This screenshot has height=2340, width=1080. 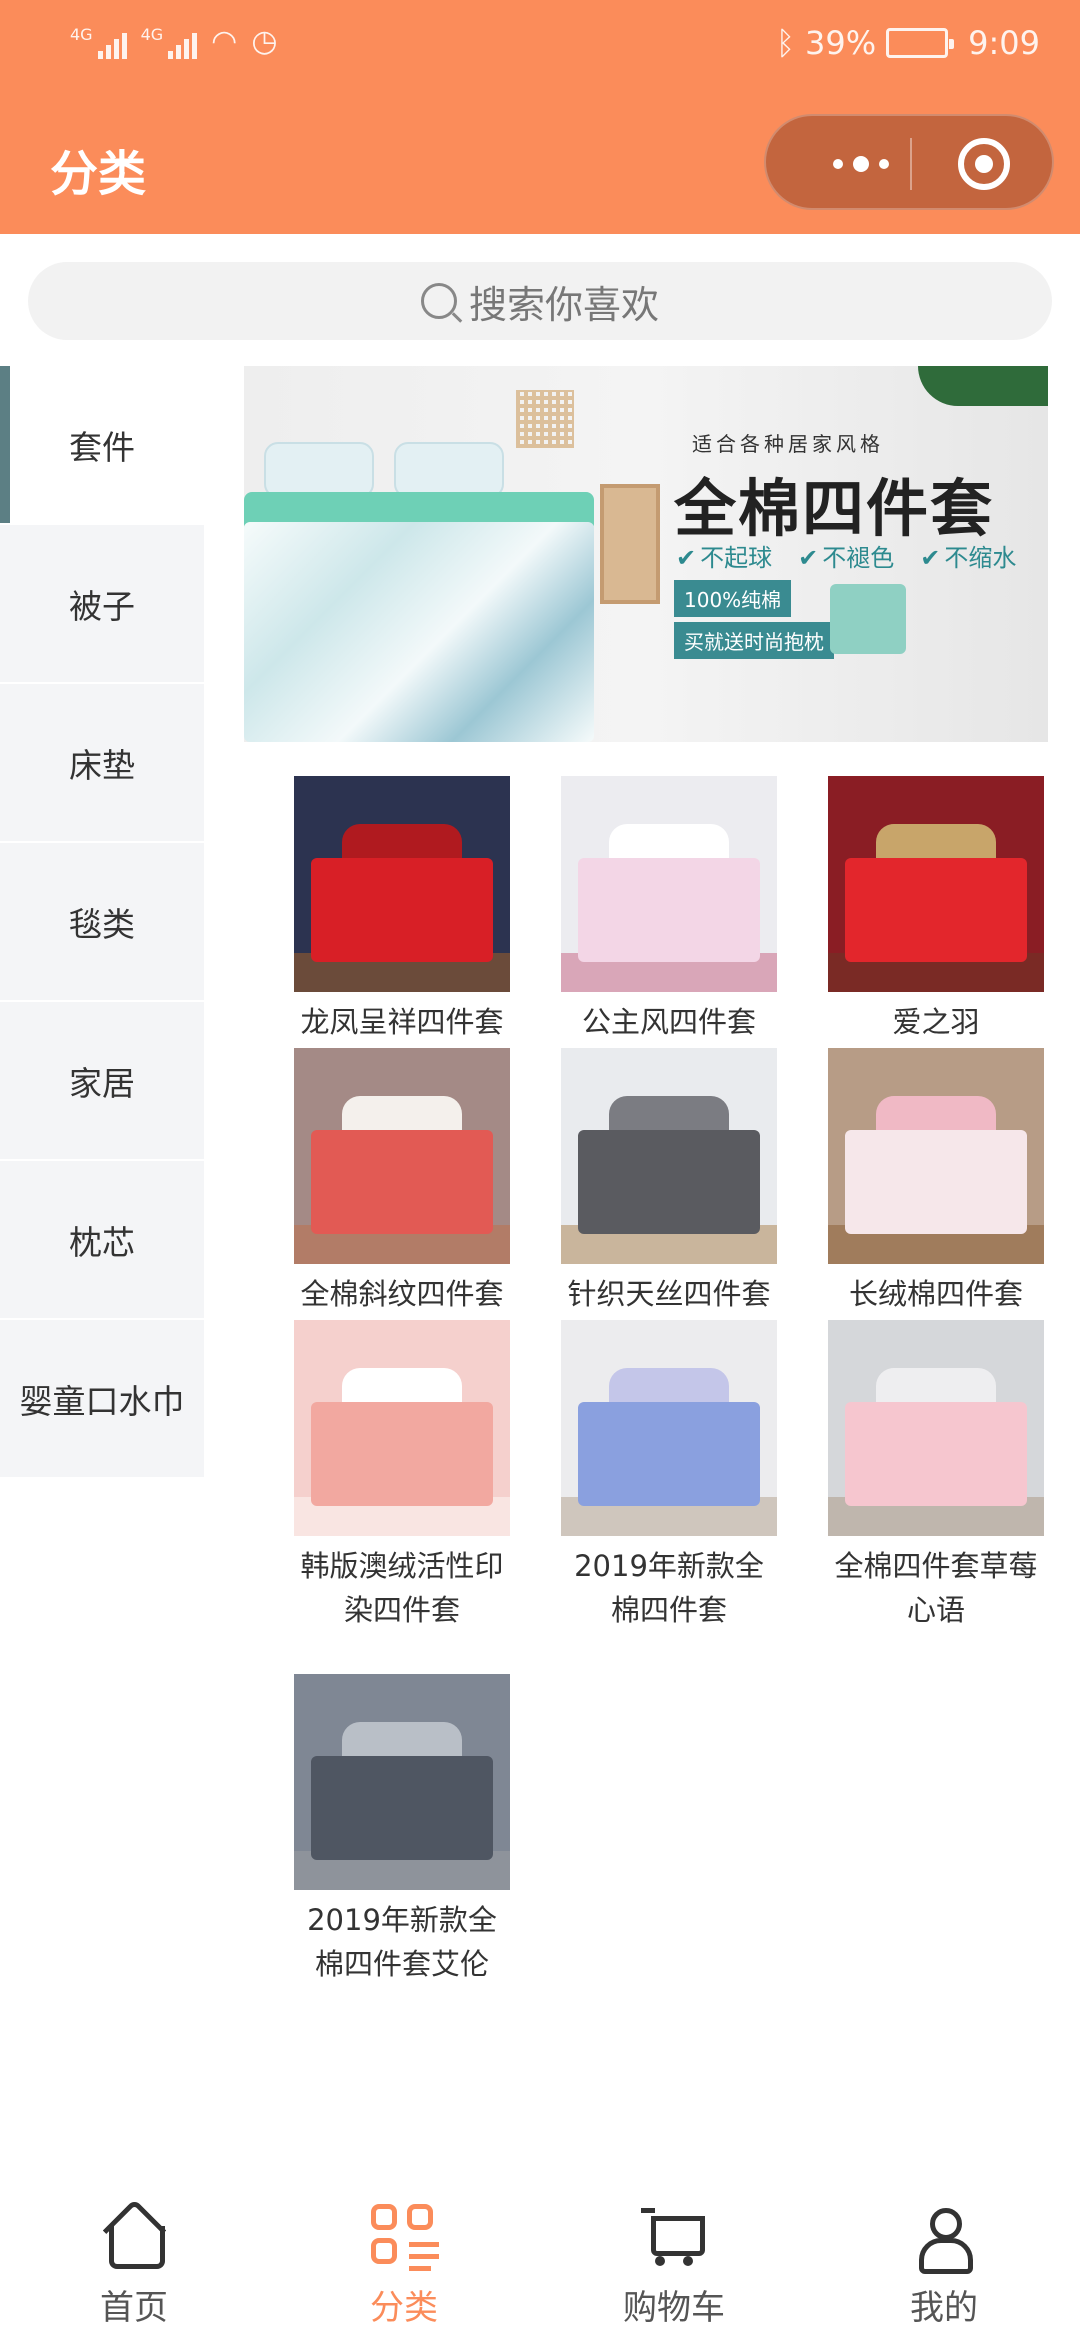 I want to click on search-icon, so click(x=438, y=301).